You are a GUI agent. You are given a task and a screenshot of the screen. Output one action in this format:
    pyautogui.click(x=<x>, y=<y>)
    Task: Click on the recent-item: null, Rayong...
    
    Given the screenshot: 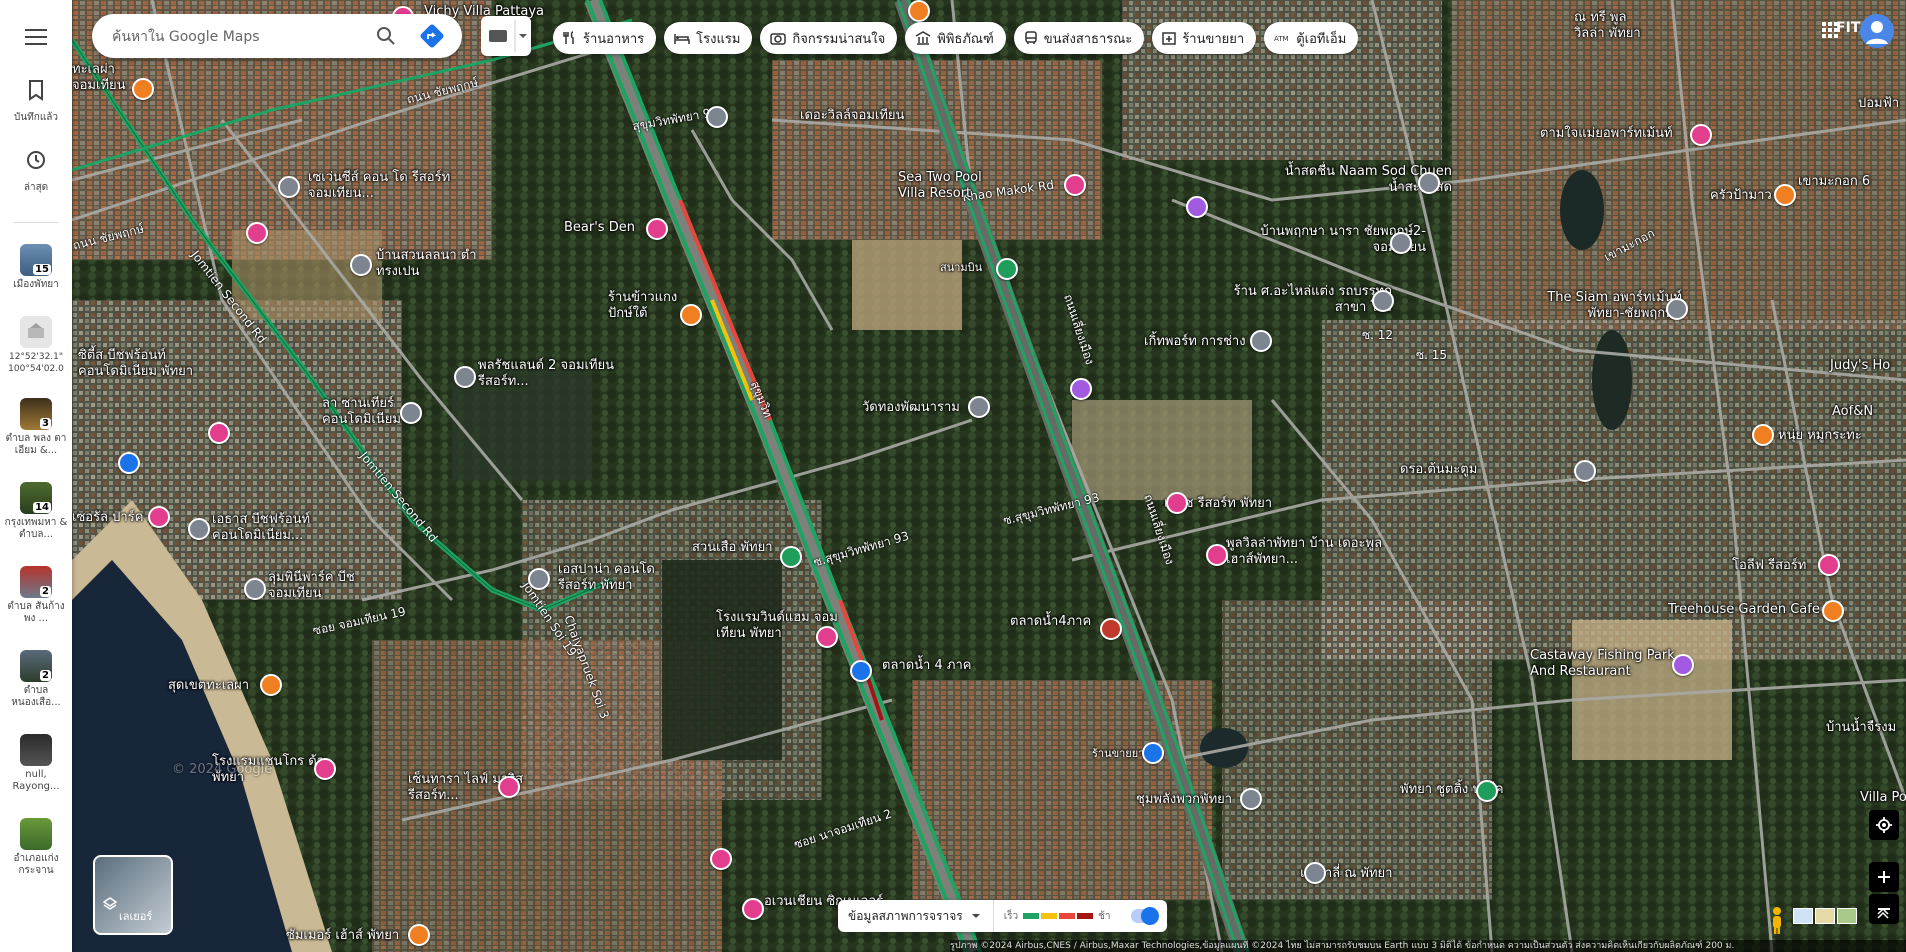 What is the action you would take?
    pyautogui.click(x=36, y=763)
    